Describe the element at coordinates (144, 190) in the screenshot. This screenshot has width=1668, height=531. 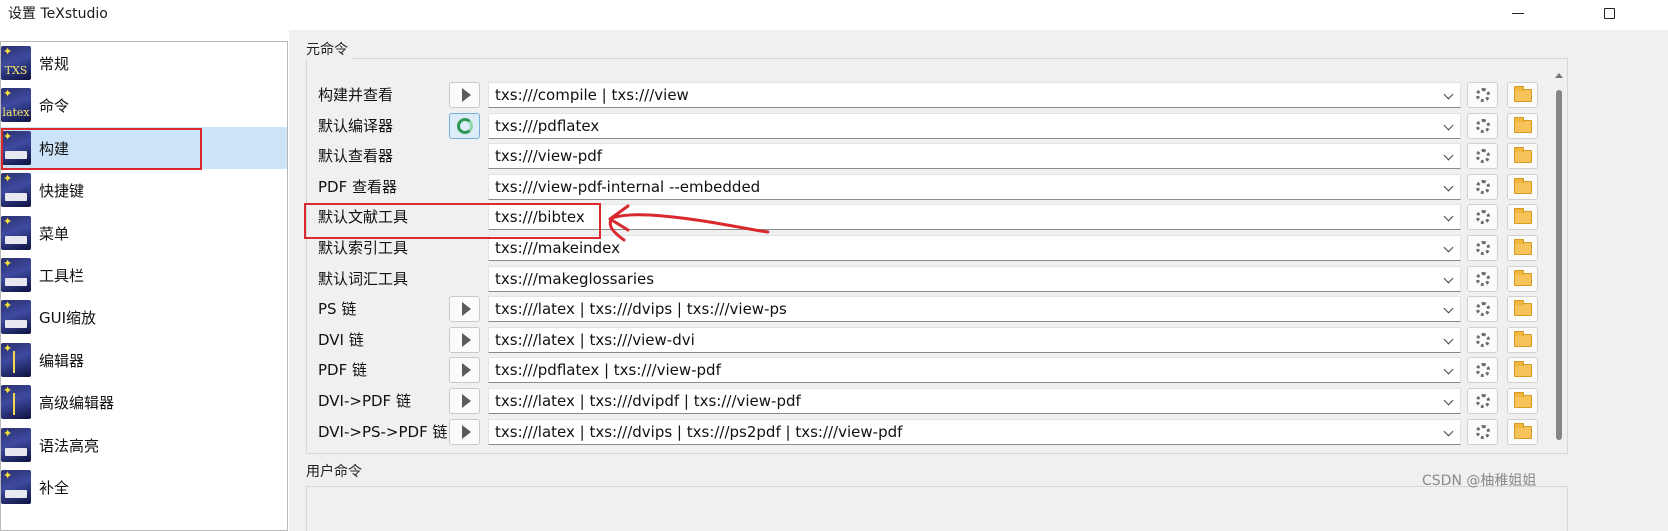
I see `sidebar-item-shortcuts: ✦ 快捷键` at that location.